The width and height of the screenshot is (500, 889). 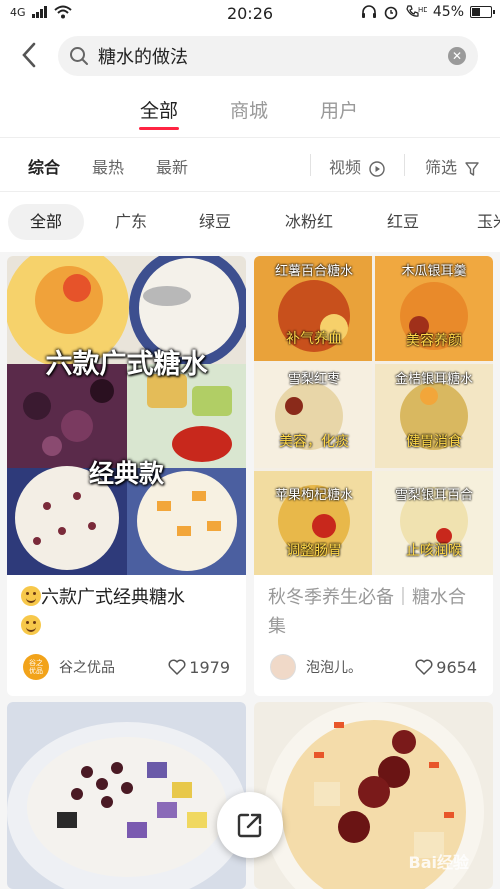 I want to click on chip-ice-jelly: 冰粉红, so click(x=309, y=222).